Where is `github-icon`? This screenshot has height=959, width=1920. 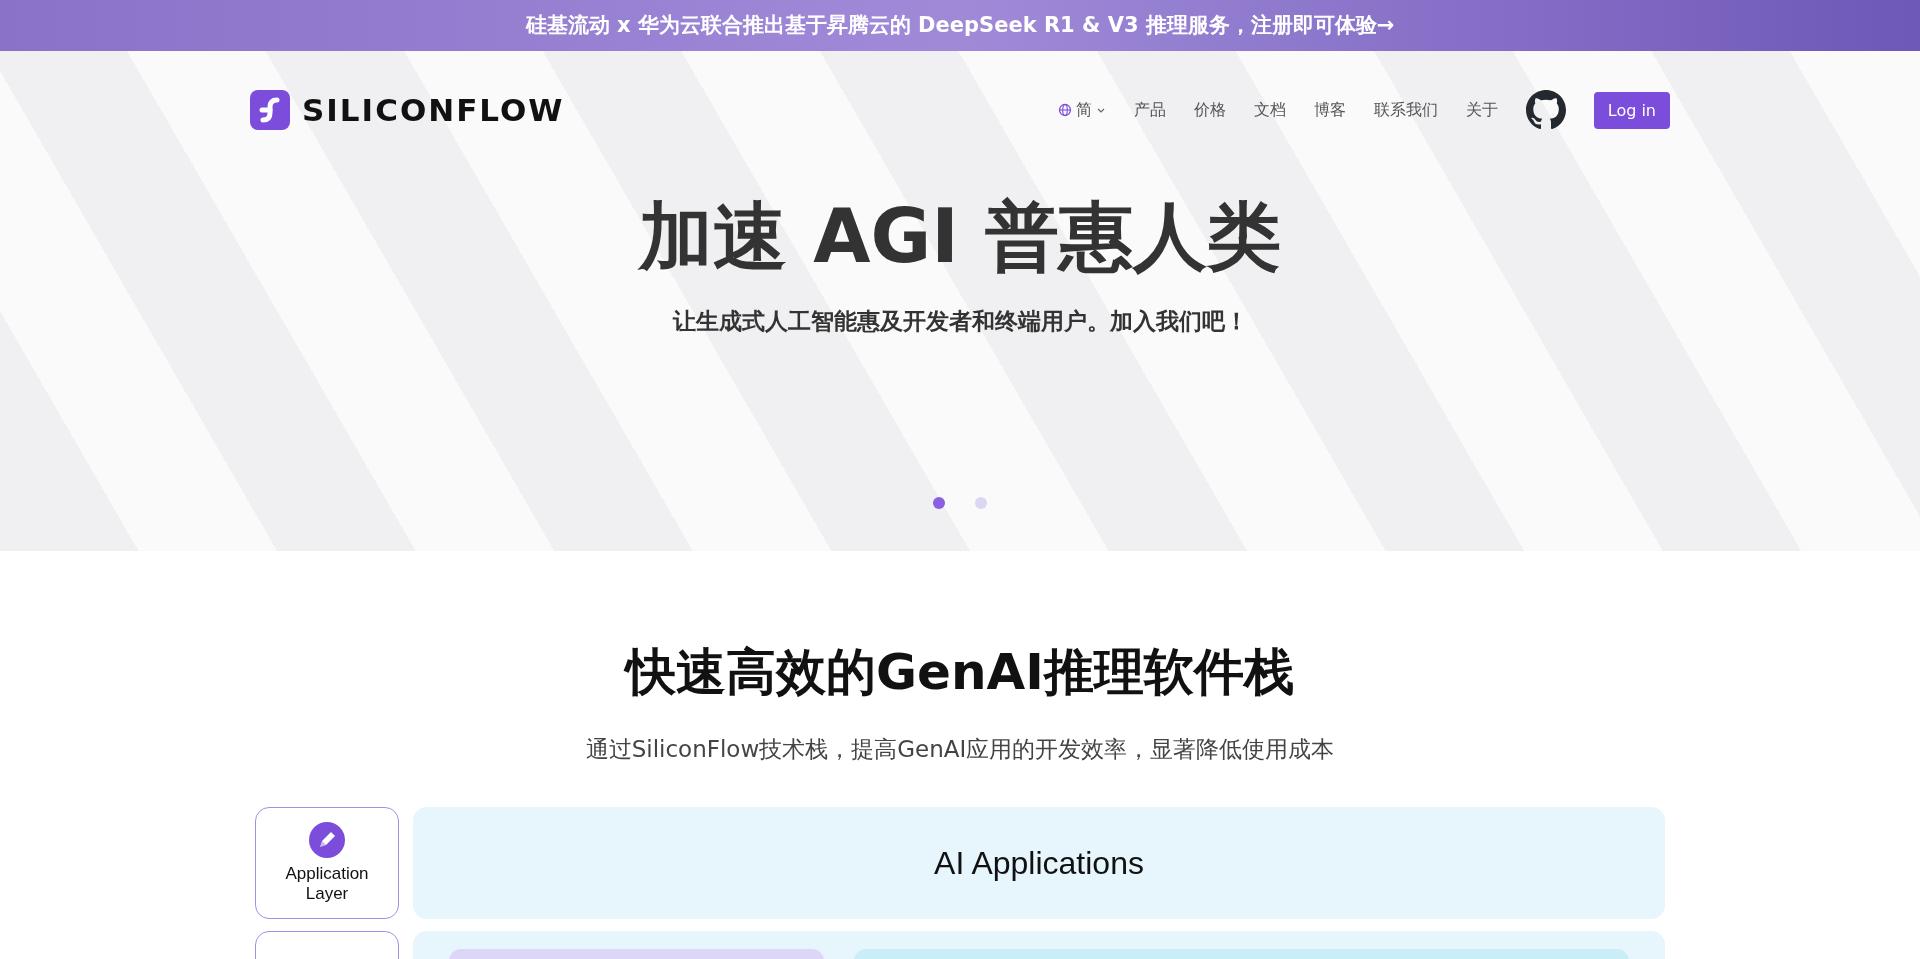
github-icon is located at coordinates (1545, 110).